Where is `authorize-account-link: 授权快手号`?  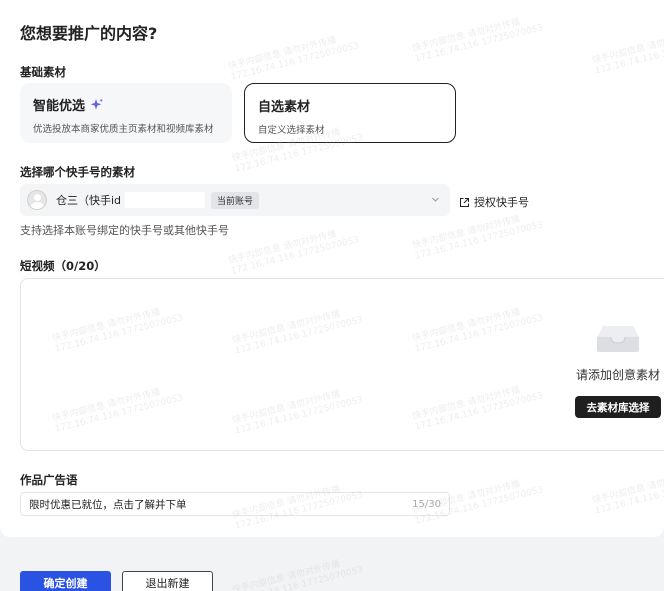 authorize-account-link: 授权快手号 is located at coordinates (494, 202).